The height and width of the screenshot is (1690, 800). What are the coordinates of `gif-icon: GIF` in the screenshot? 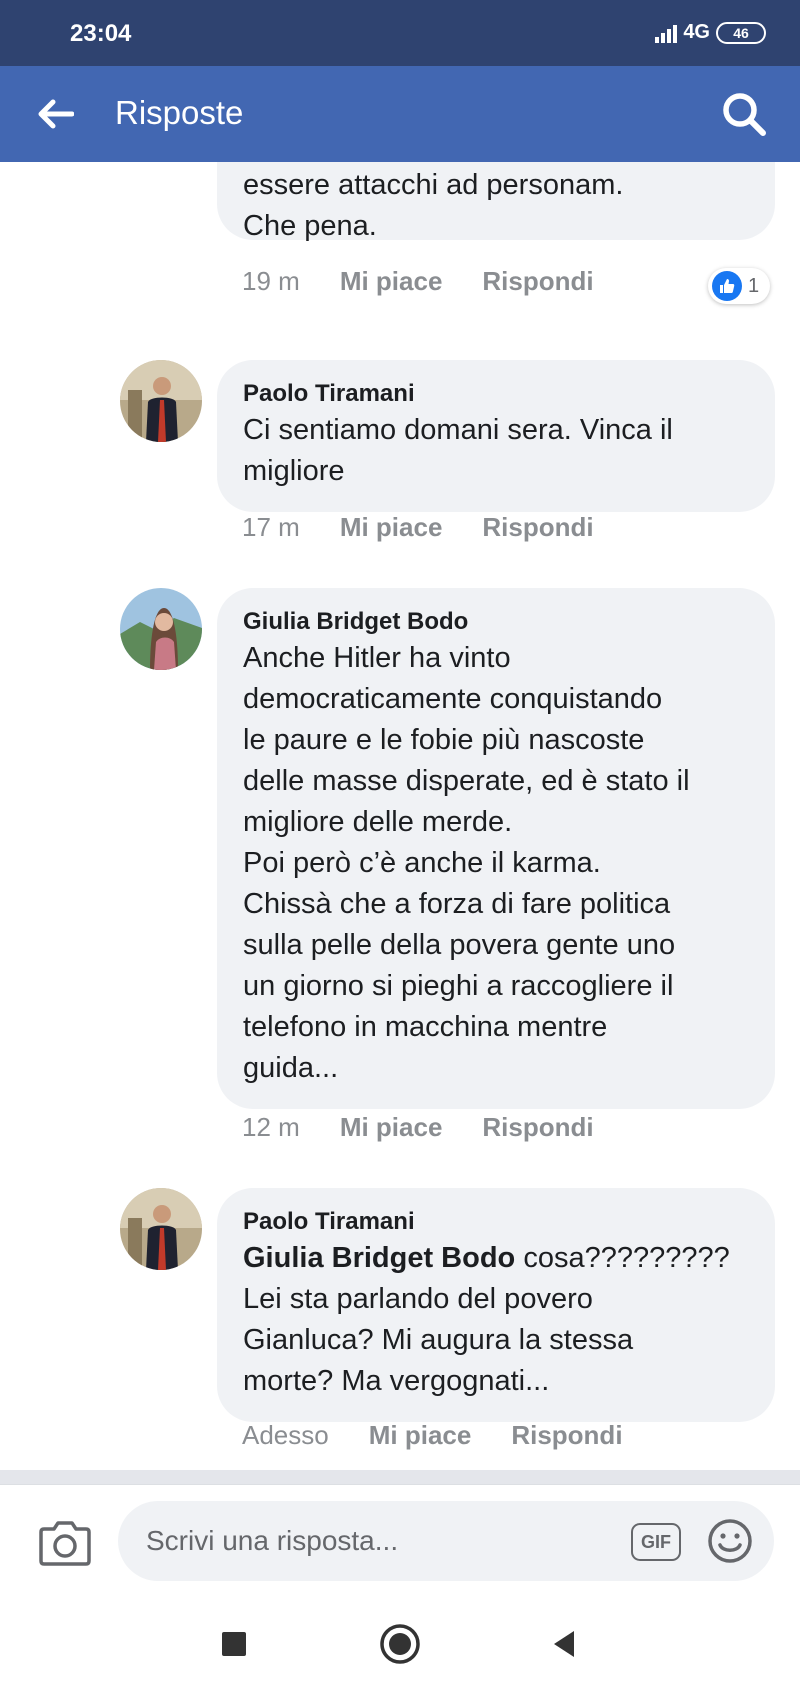 It's located at (656, 1541).